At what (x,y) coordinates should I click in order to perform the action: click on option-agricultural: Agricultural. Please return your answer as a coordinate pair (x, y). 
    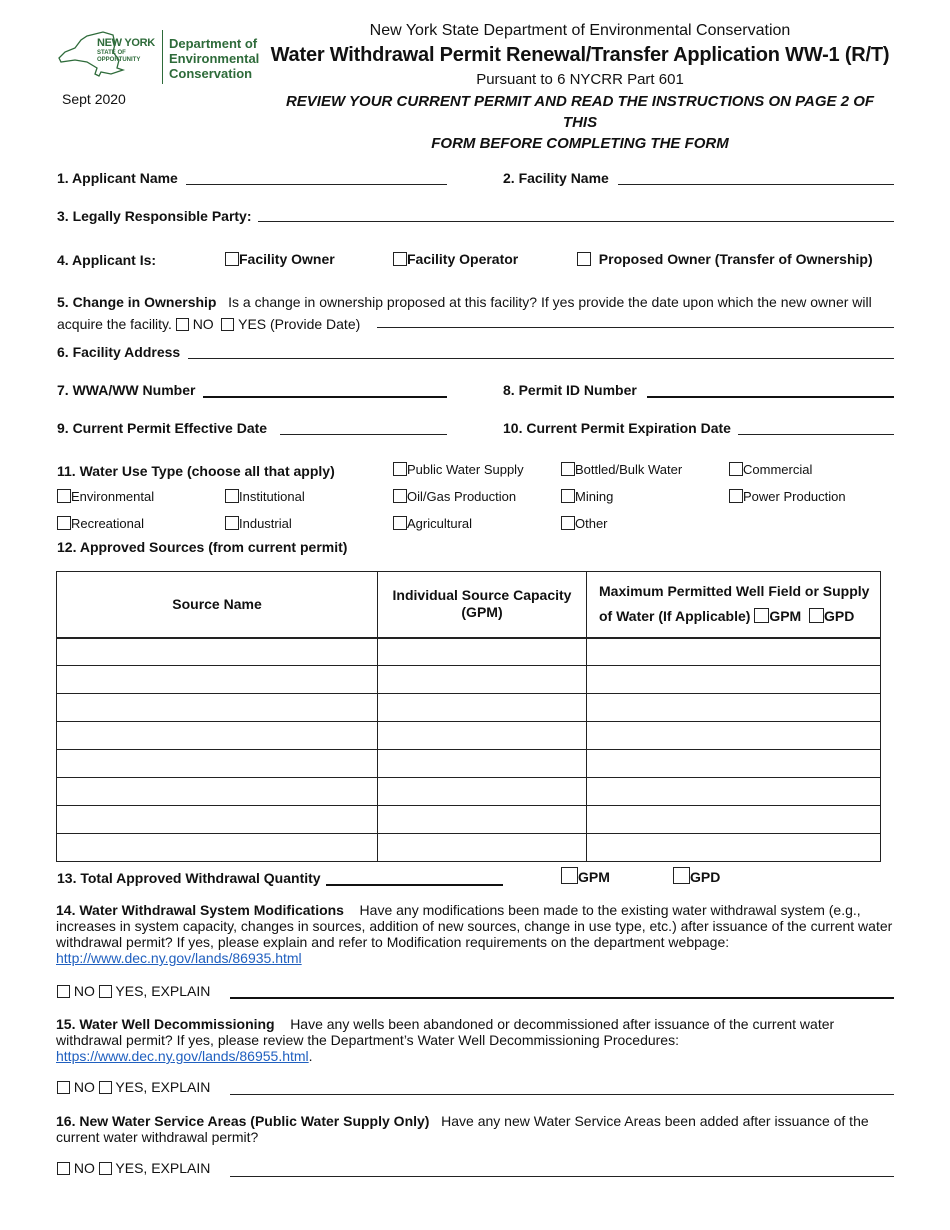
    Looking at the image, I should click on (432, 523).